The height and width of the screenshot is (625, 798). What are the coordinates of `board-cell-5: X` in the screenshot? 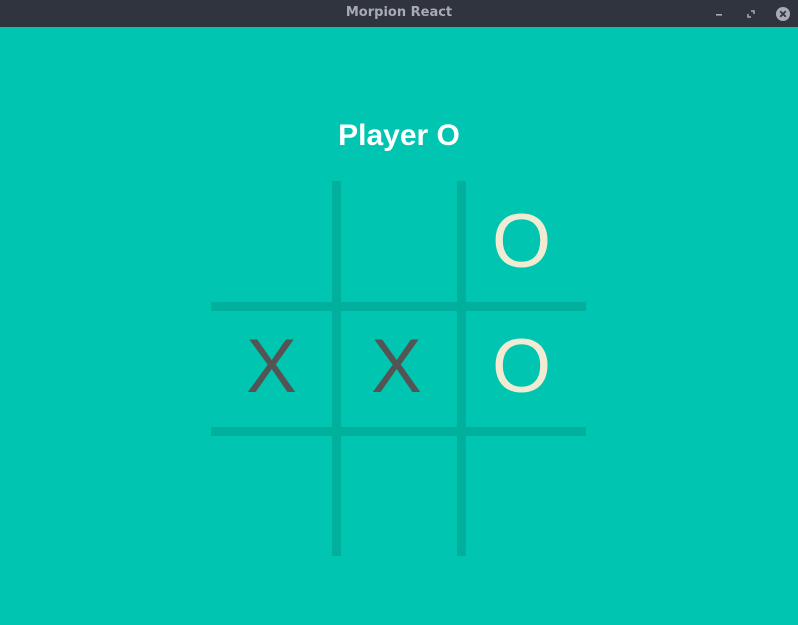 It's located at (396, 366).